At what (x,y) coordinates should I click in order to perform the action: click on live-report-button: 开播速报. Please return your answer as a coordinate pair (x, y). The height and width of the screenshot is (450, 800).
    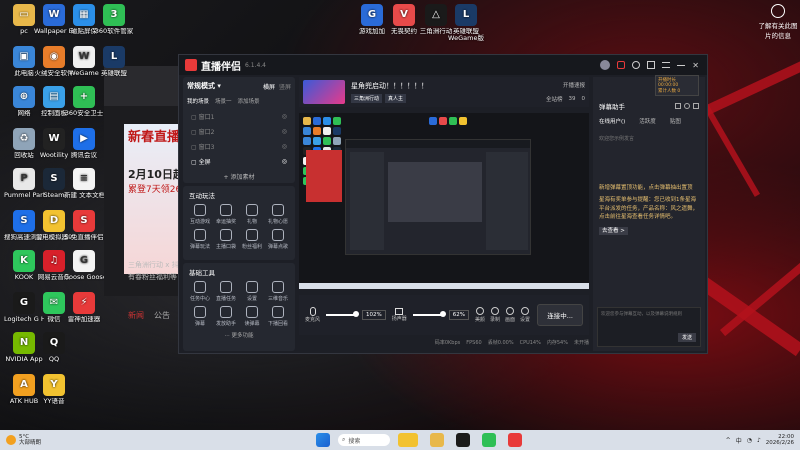
    Looking at the image, I should click on (574, 85).